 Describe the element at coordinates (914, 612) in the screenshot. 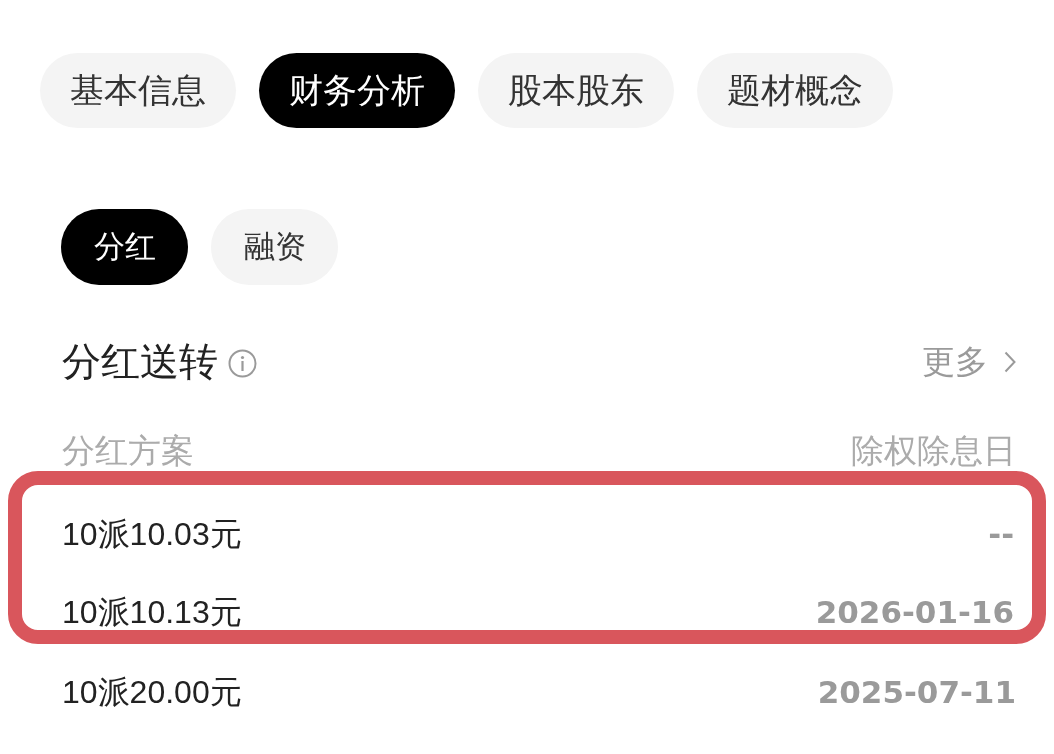

I see `ex-dividend-date: 2026-01-16` at that location.